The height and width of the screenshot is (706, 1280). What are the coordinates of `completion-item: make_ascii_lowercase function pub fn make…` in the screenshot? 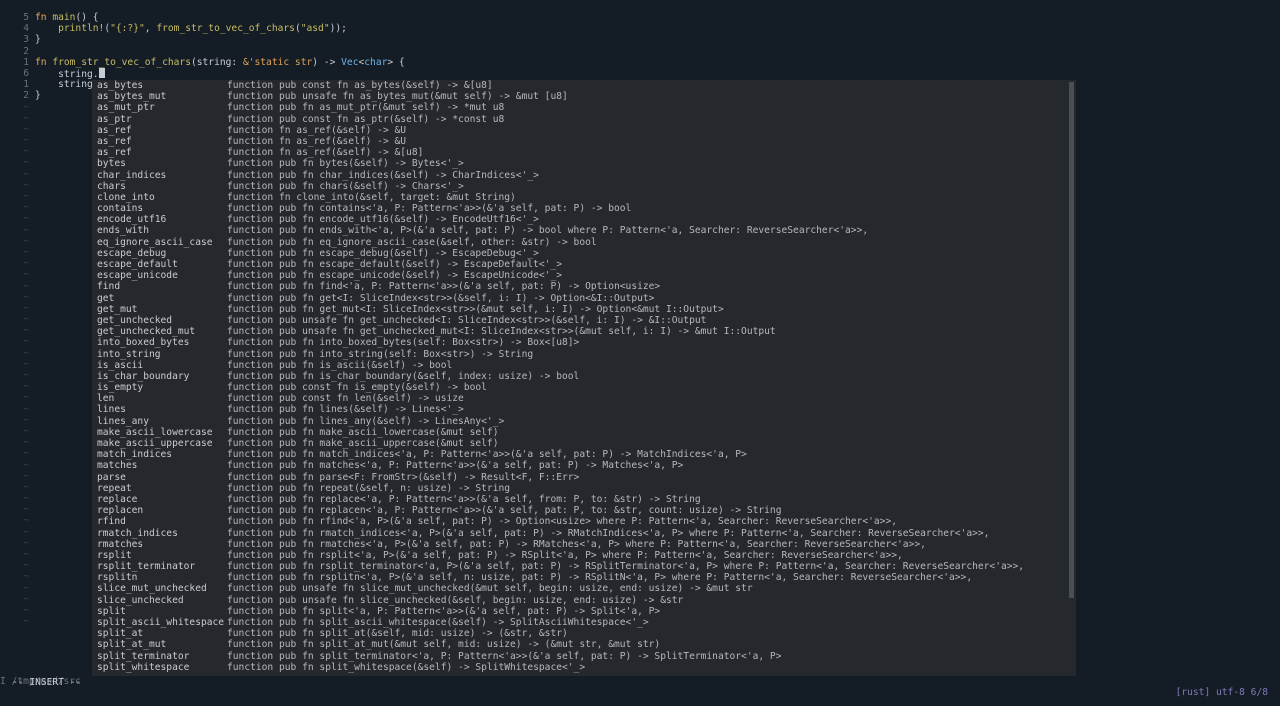 It's located at (579, 432).